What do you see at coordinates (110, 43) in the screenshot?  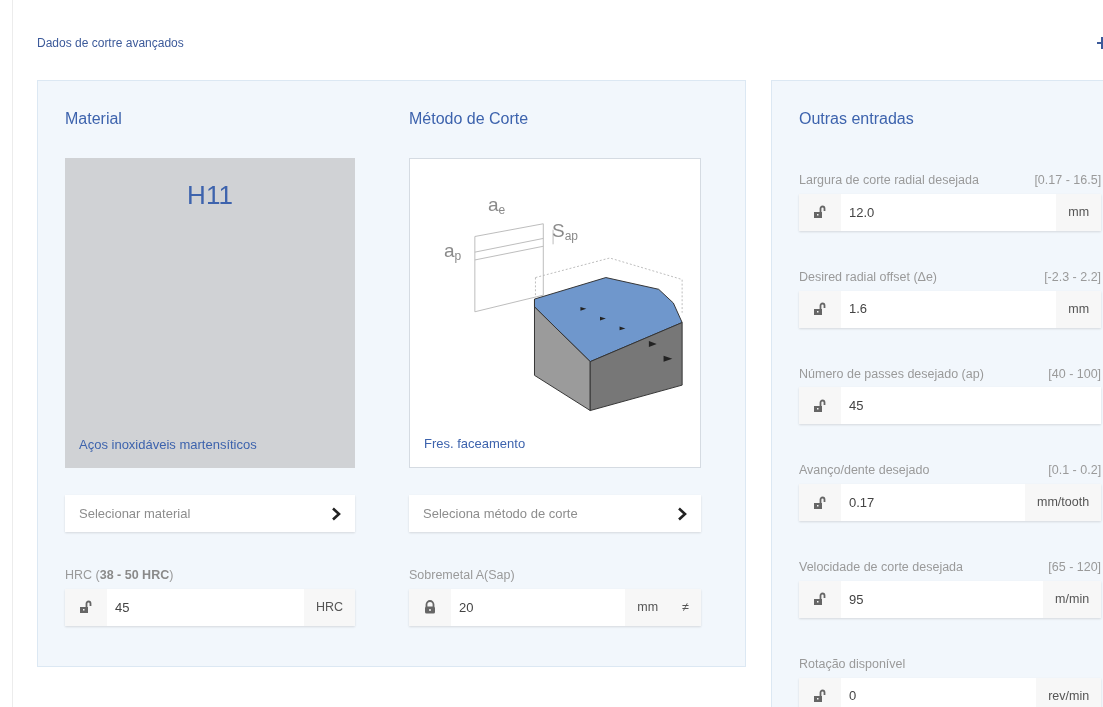 I see `section-title: Dados de cortre avançados` at bounding box center [110, 43].